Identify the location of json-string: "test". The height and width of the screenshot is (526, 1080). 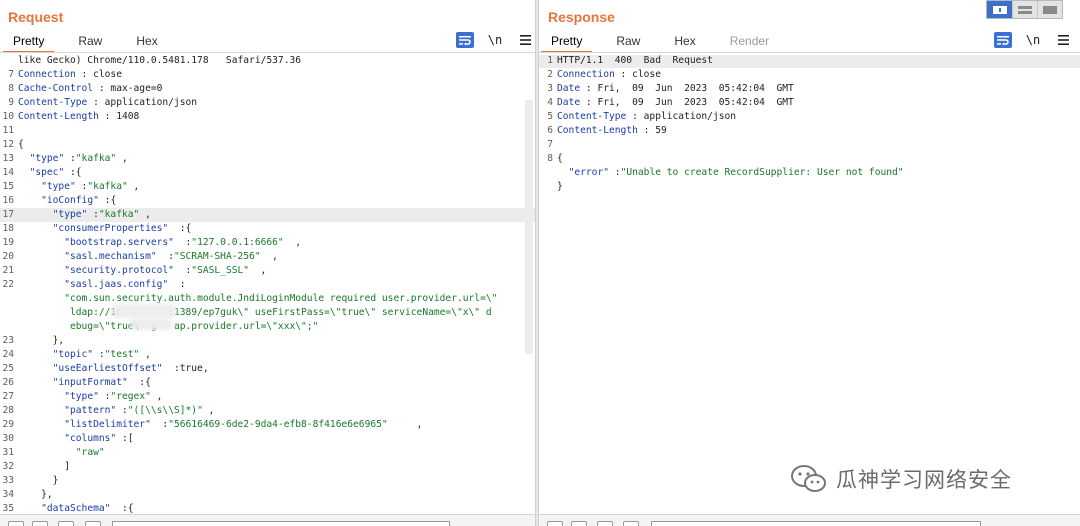
(122, 354).